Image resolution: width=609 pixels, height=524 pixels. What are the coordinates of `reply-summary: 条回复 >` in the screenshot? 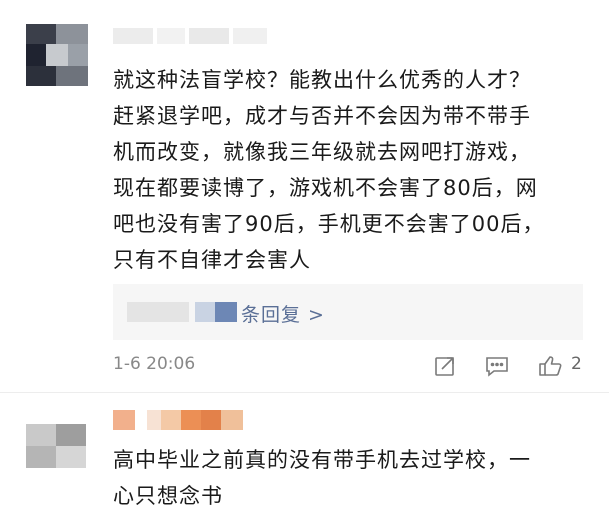 It's located at (348, 312).